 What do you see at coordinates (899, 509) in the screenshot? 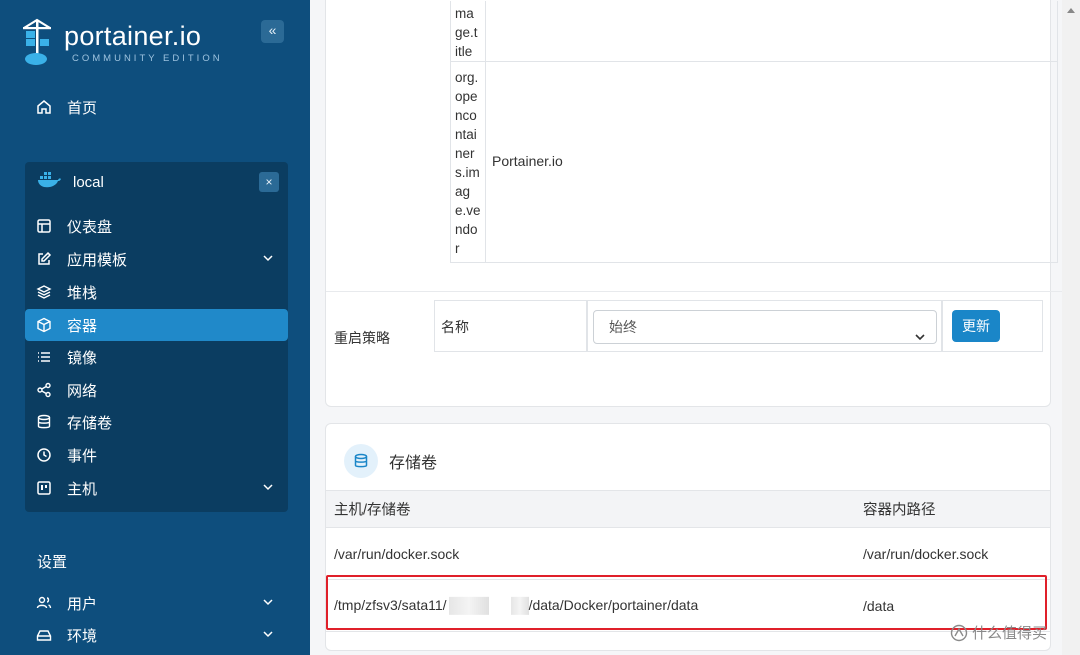
I see `column-header-container-path: 容器内路径` at bounding box center [899, 509].